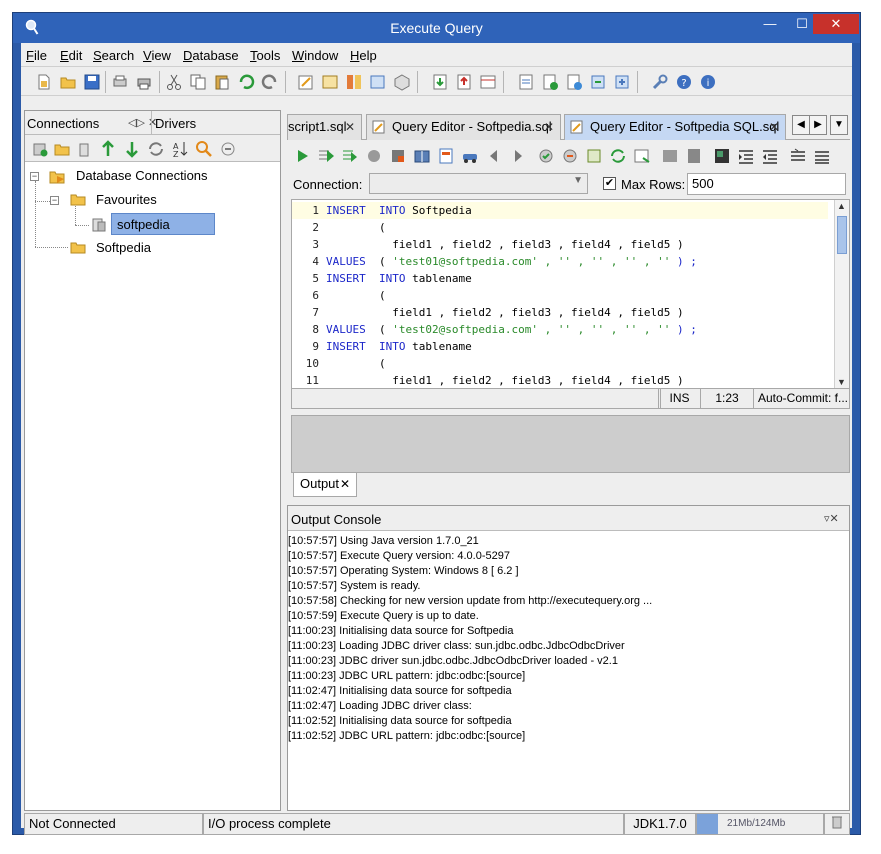 This screenshot has width=881, height=854. Describe the element at coordinates (746, 156) in the screenshot. I see `indent-icon` at that location.